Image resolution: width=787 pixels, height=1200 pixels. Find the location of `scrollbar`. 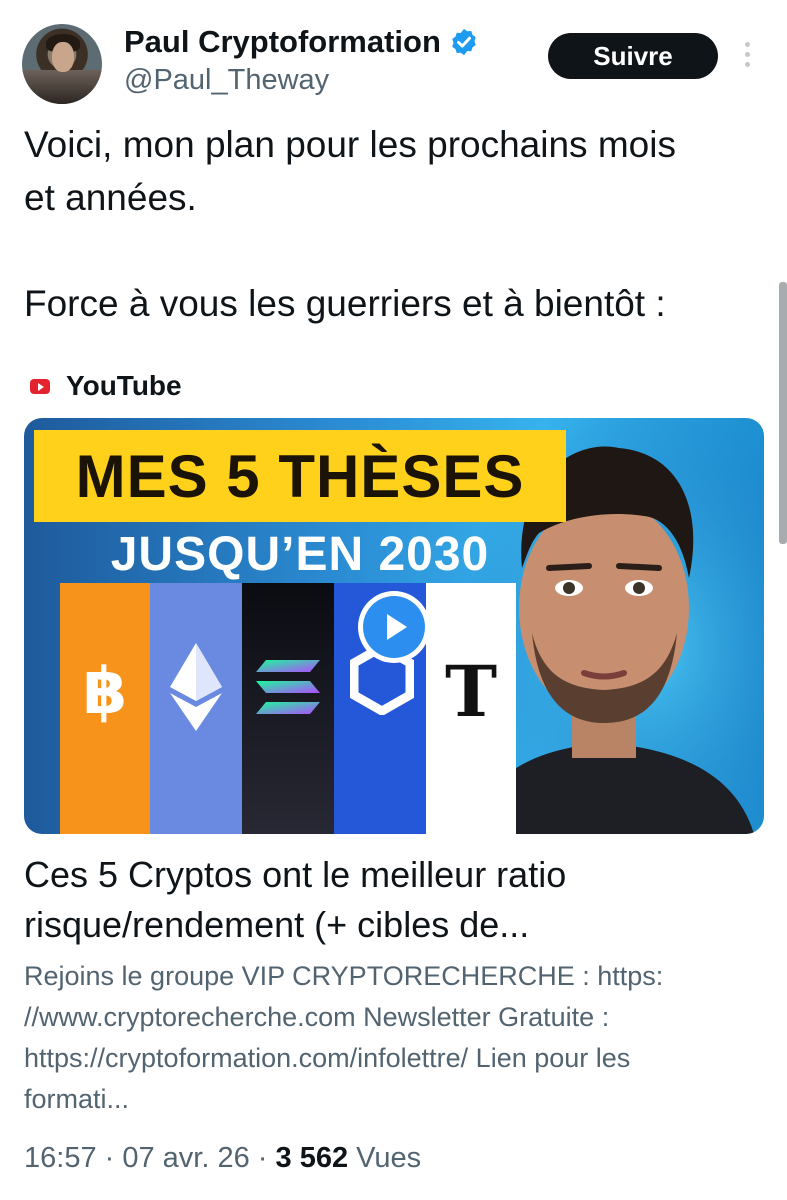

scrollbar is located at coordinates (783, 413).